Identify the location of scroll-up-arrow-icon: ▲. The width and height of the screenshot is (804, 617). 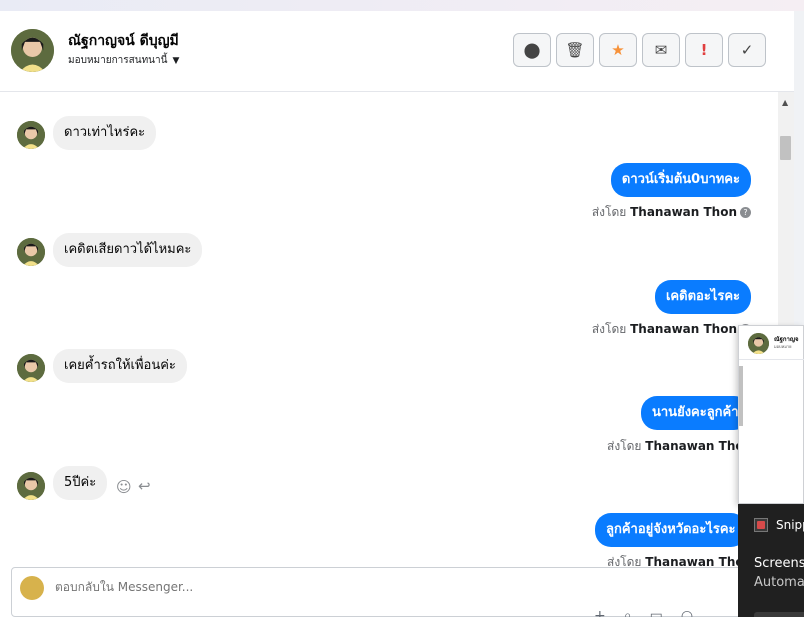
(785, 102).